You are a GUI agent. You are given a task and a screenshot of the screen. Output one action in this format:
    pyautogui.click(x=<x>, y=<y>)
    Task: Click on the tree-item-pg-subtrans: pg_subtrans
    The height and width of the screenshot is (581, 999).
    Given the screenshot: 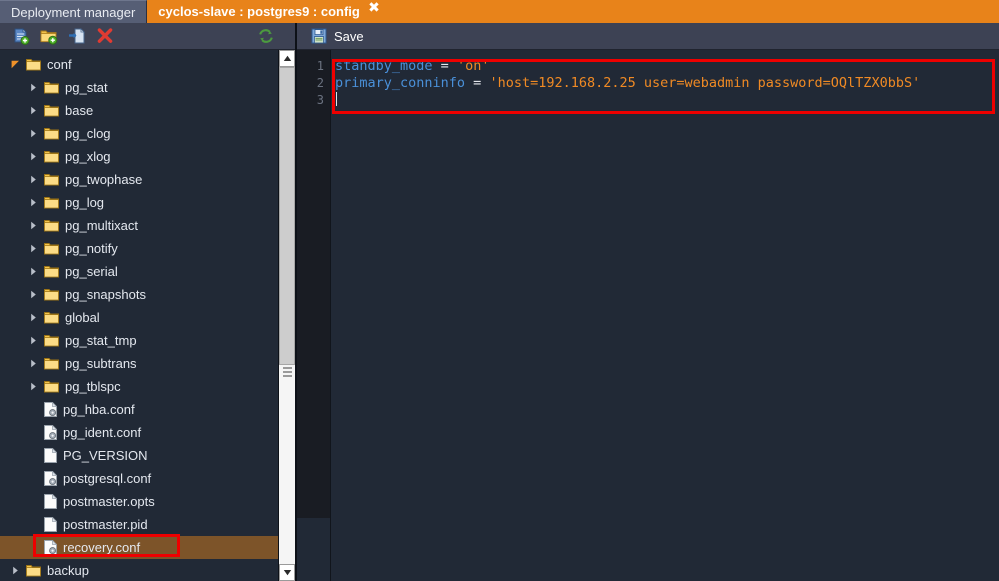 What is the action you would take?
    pyautogui.click(x=139, y=363)
    